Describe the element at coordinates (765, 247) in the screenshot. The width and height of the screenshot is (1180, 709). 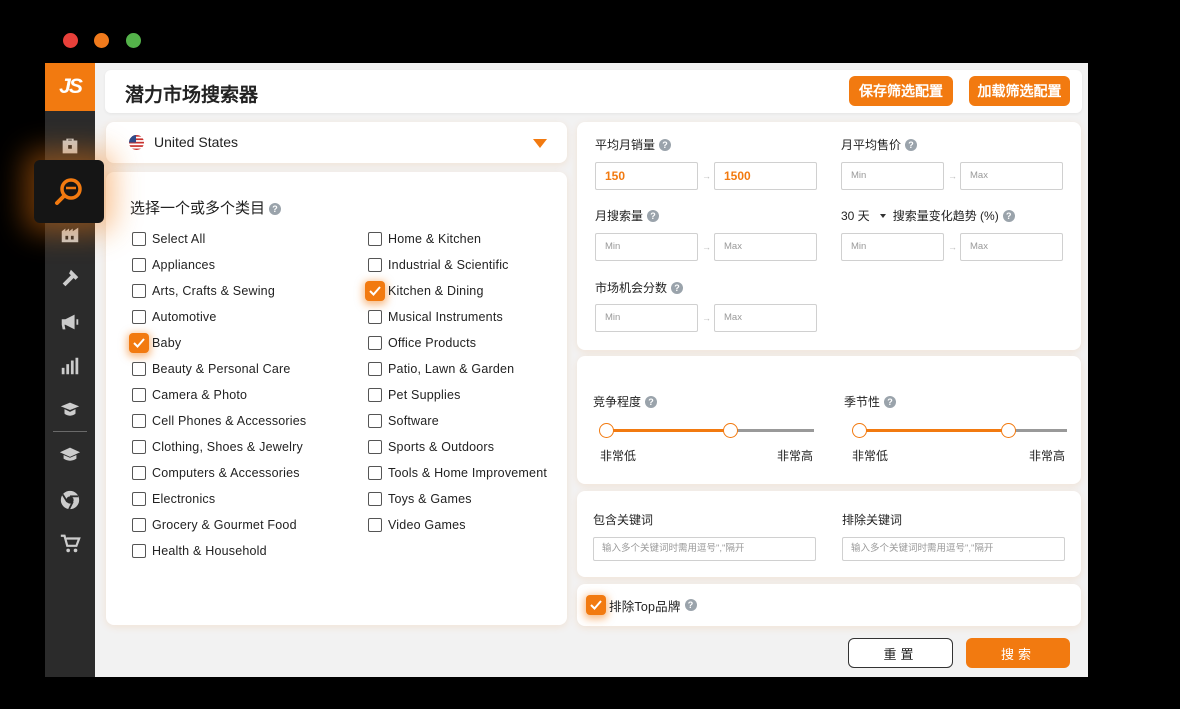
I see `monthly-search-max-input: Max` at that location.